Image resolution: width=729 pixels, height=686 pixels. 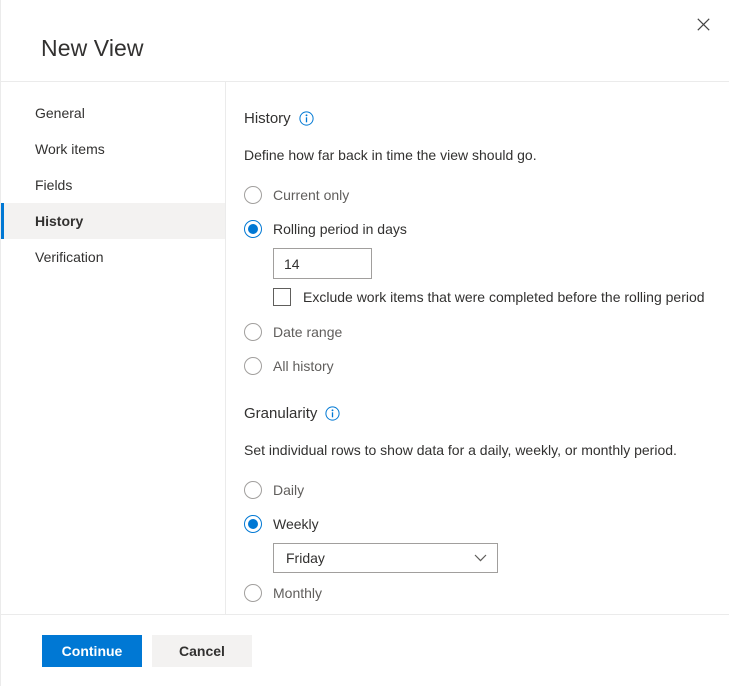 I want to click on radio-label: Current only, so click(x=311, y=195).